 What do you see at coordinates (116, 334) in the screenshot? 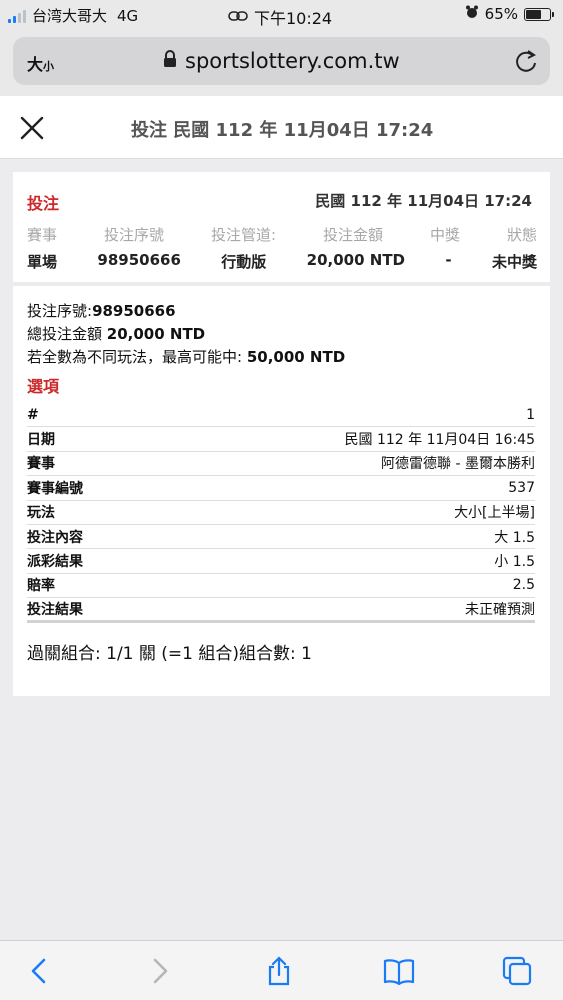
I see `total-line: 總投注金額 20,000 NTD` at bounding box center [116, 334].